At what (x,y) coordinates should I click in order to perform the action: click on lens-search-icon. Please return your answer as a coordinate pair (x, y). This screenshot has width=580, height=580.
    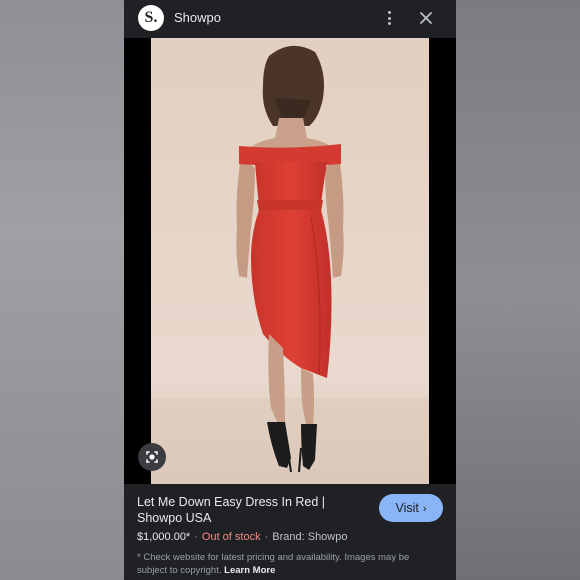
    Looking at the image, I should click on (152, 457).